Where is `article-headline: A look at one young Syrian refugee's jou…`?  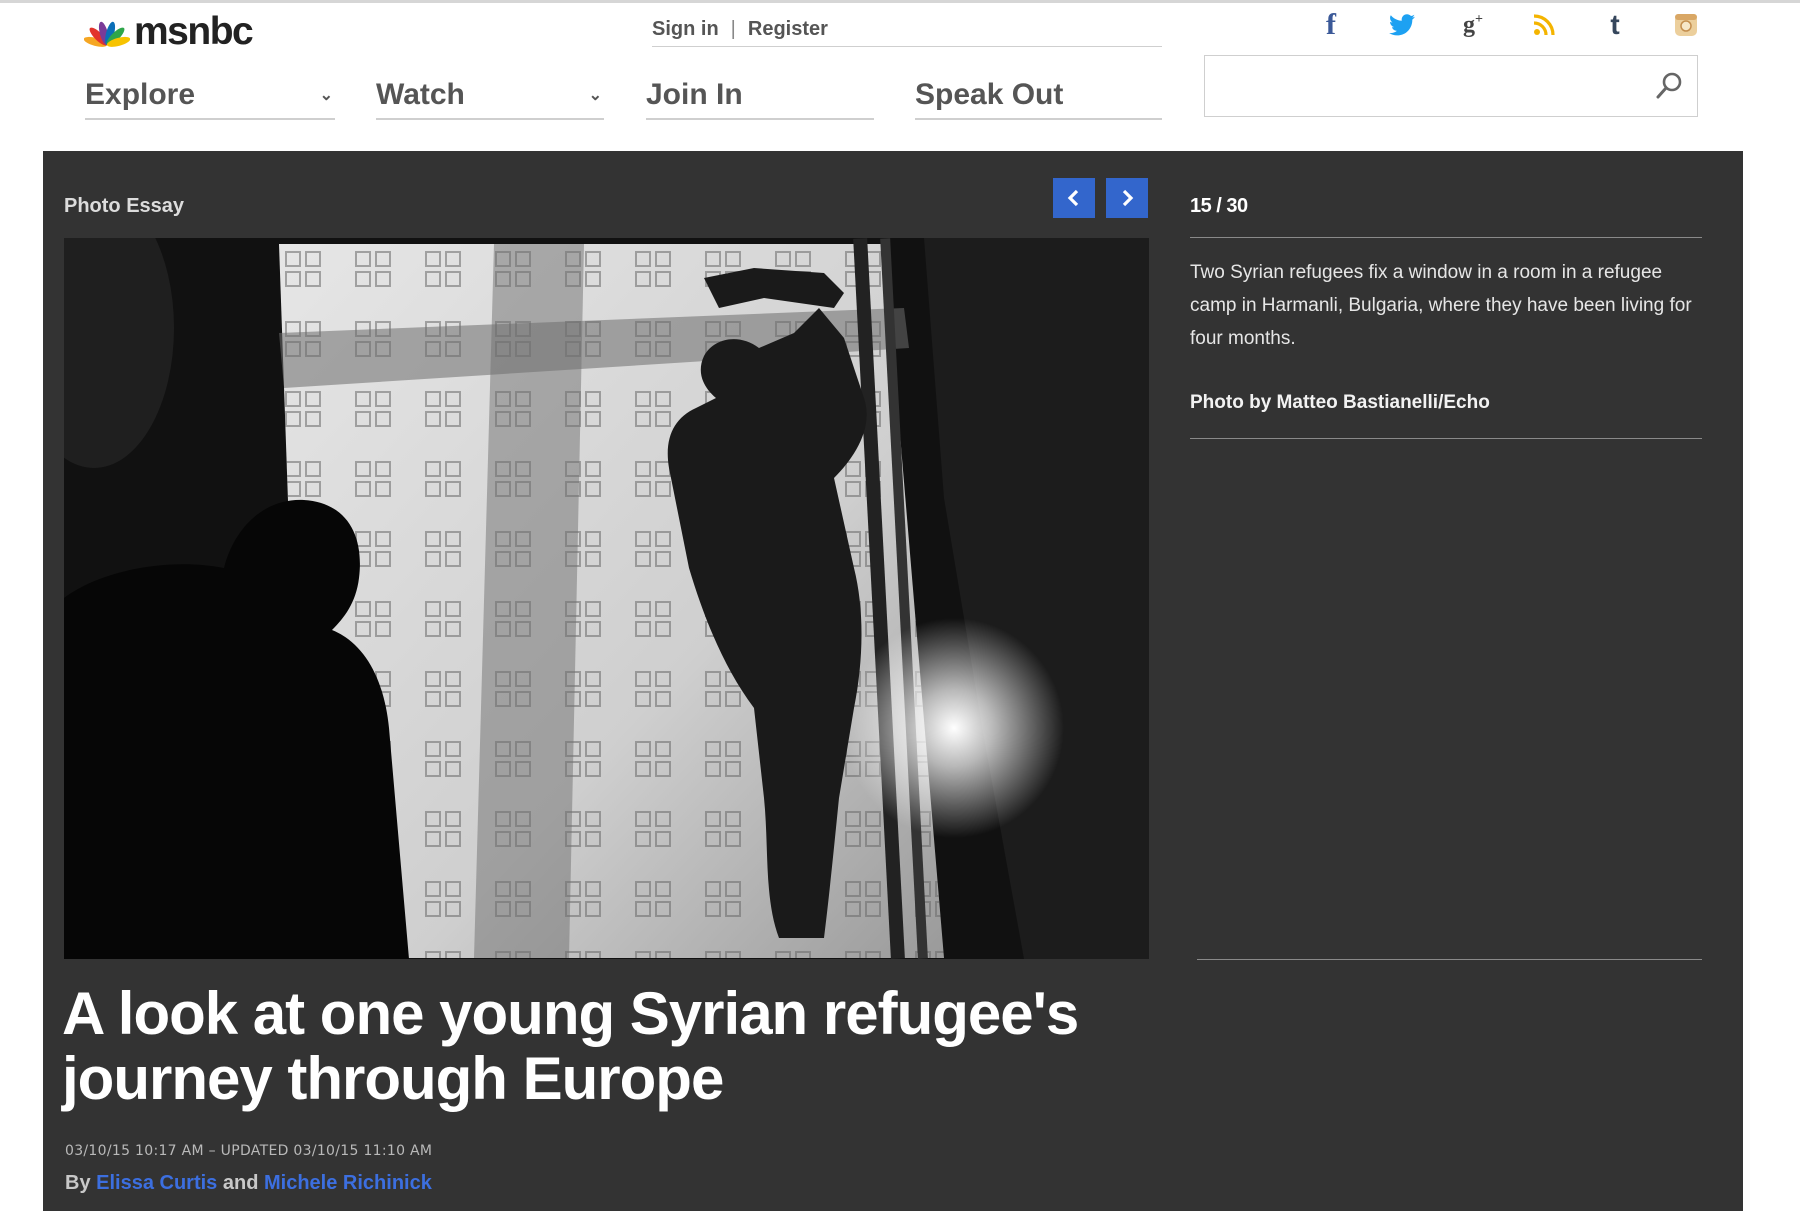 article-headline: A look at one young Syrian refugee's jou… is located at coordinates (612, 1046).